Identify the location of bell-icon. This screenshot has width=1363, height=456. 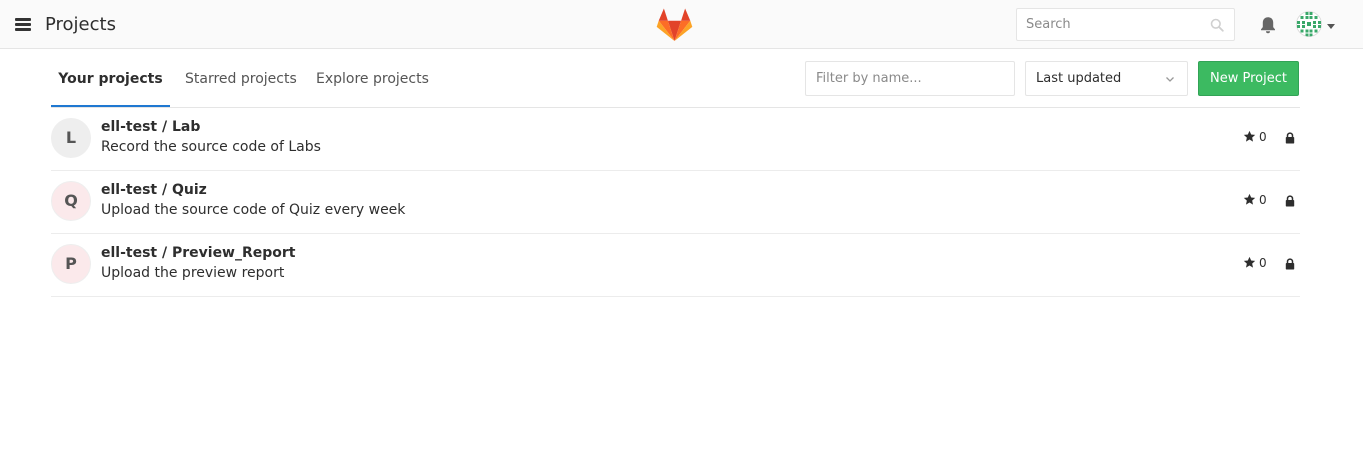
(1268, 25).